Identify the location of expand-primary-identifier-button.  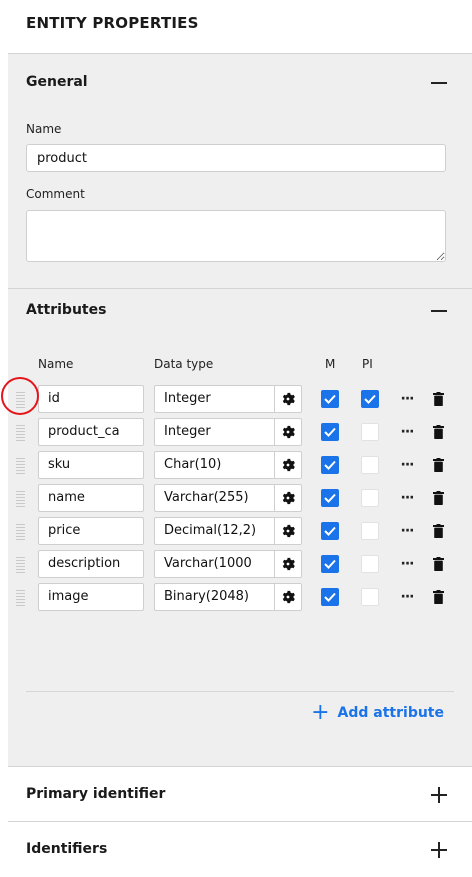
(439, 795).